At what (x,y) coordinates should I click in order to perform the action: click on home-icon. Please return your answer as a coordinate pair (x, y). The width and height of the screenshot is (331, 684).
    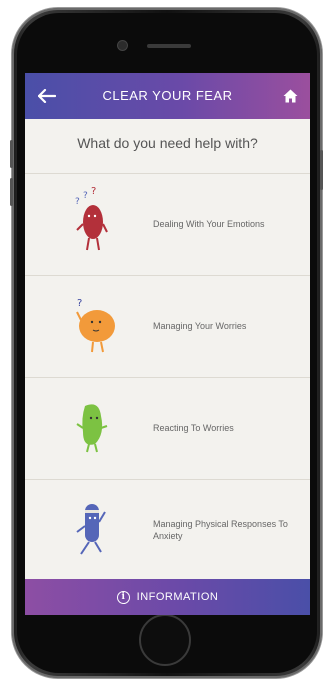
    Looking at the image, I should click on (290, 96).